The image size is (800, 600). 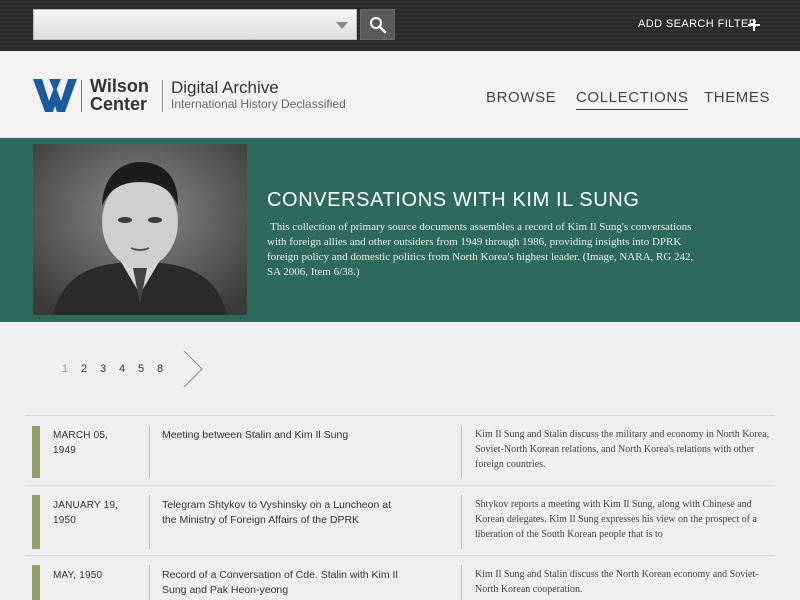 I want to click on top-search-bar: ADD SEARCH FILTER, so click(x=400, y=25).